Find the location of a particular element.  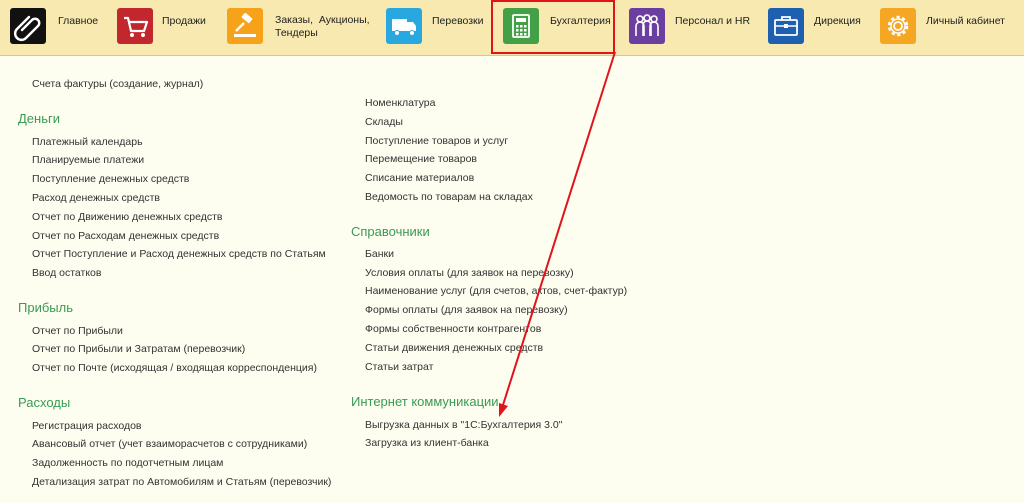

menu-item: Платежный календарь is located at coordinates (87, 142).